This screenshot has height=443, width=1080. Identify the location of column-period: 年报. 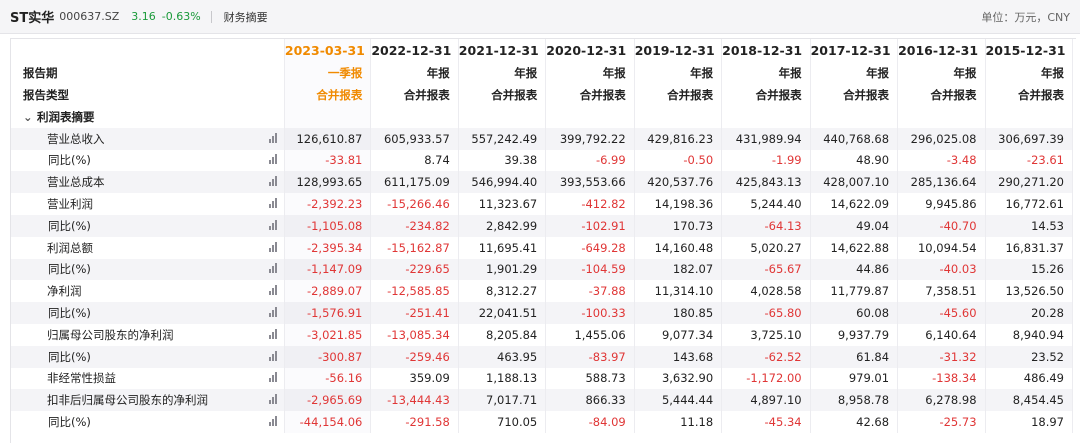
(590, 73).